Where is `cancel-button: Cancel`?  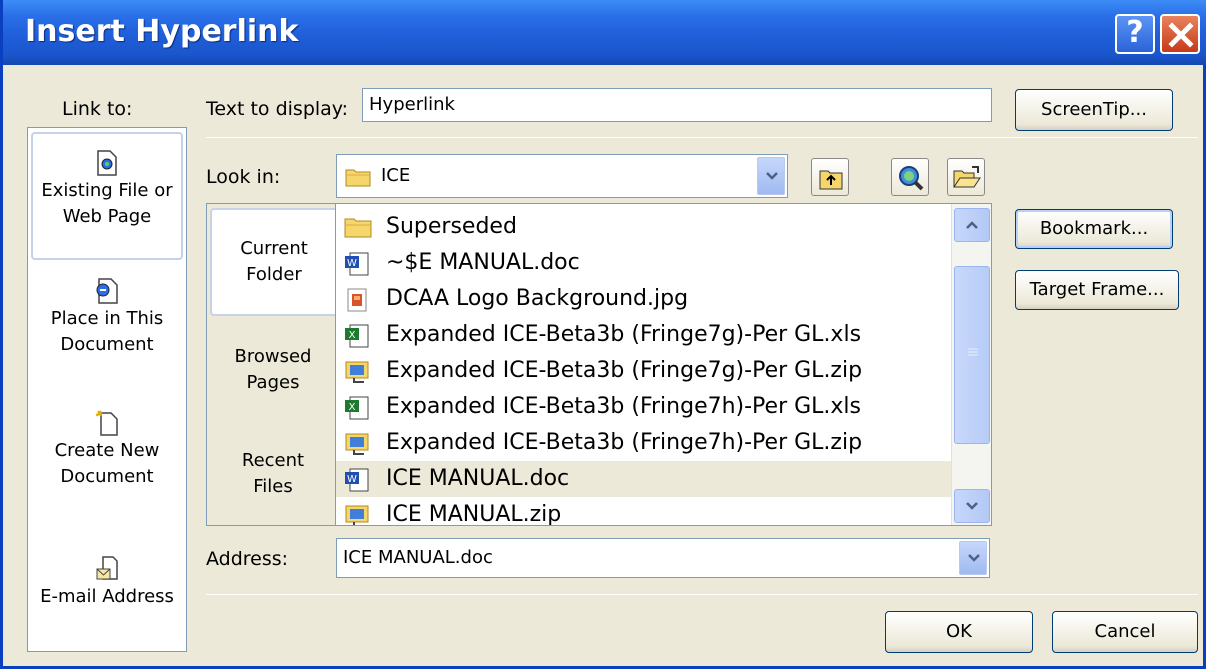 cancel-button: Cancel is located at coordinates (1125, 632).